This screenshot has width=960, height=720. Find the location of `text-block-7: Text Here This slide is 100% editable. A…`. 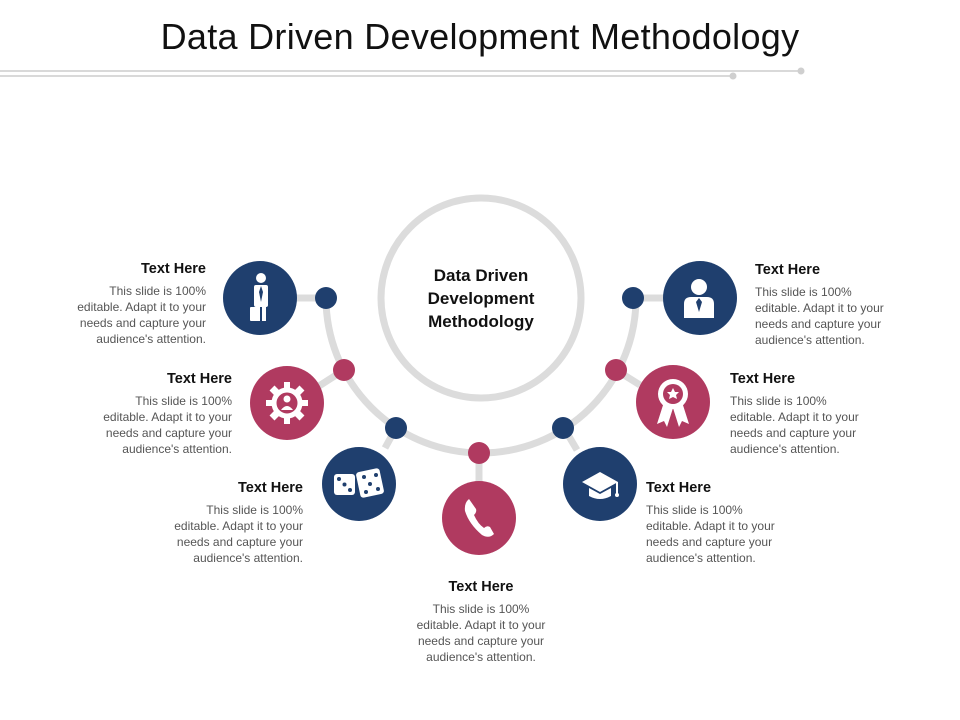

text-block-7: Text Here This slide is 100% editable. A… is located at coordinates (835, 305).